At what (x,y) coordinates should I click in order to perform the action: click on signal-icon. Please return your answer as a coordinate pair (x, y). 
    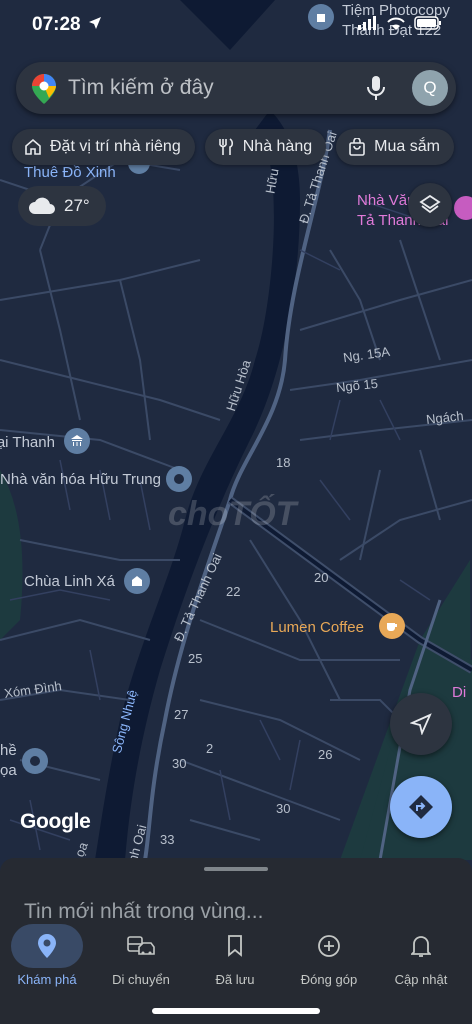
    Looking at the image, I should click on (367, 23).